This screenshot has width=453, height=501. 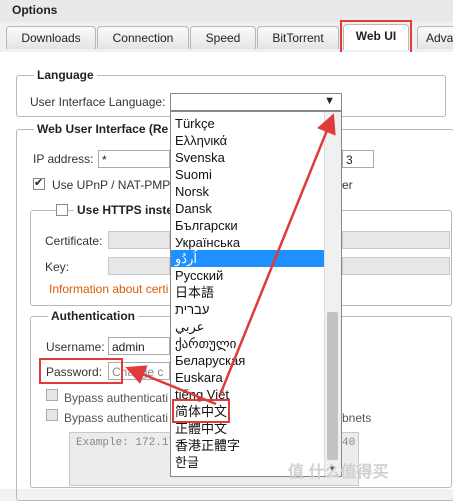 I want to click on arrow-to-language, so click(x=277, y=254).